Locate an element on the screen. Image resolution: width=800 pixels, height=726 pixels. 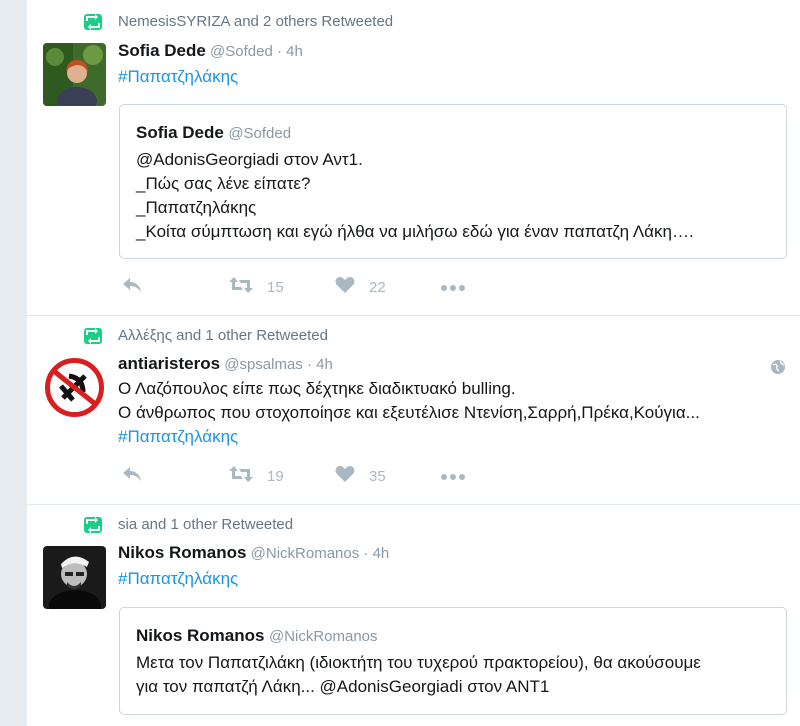
retweet-count: 15 is located at coordinates (275, 287).